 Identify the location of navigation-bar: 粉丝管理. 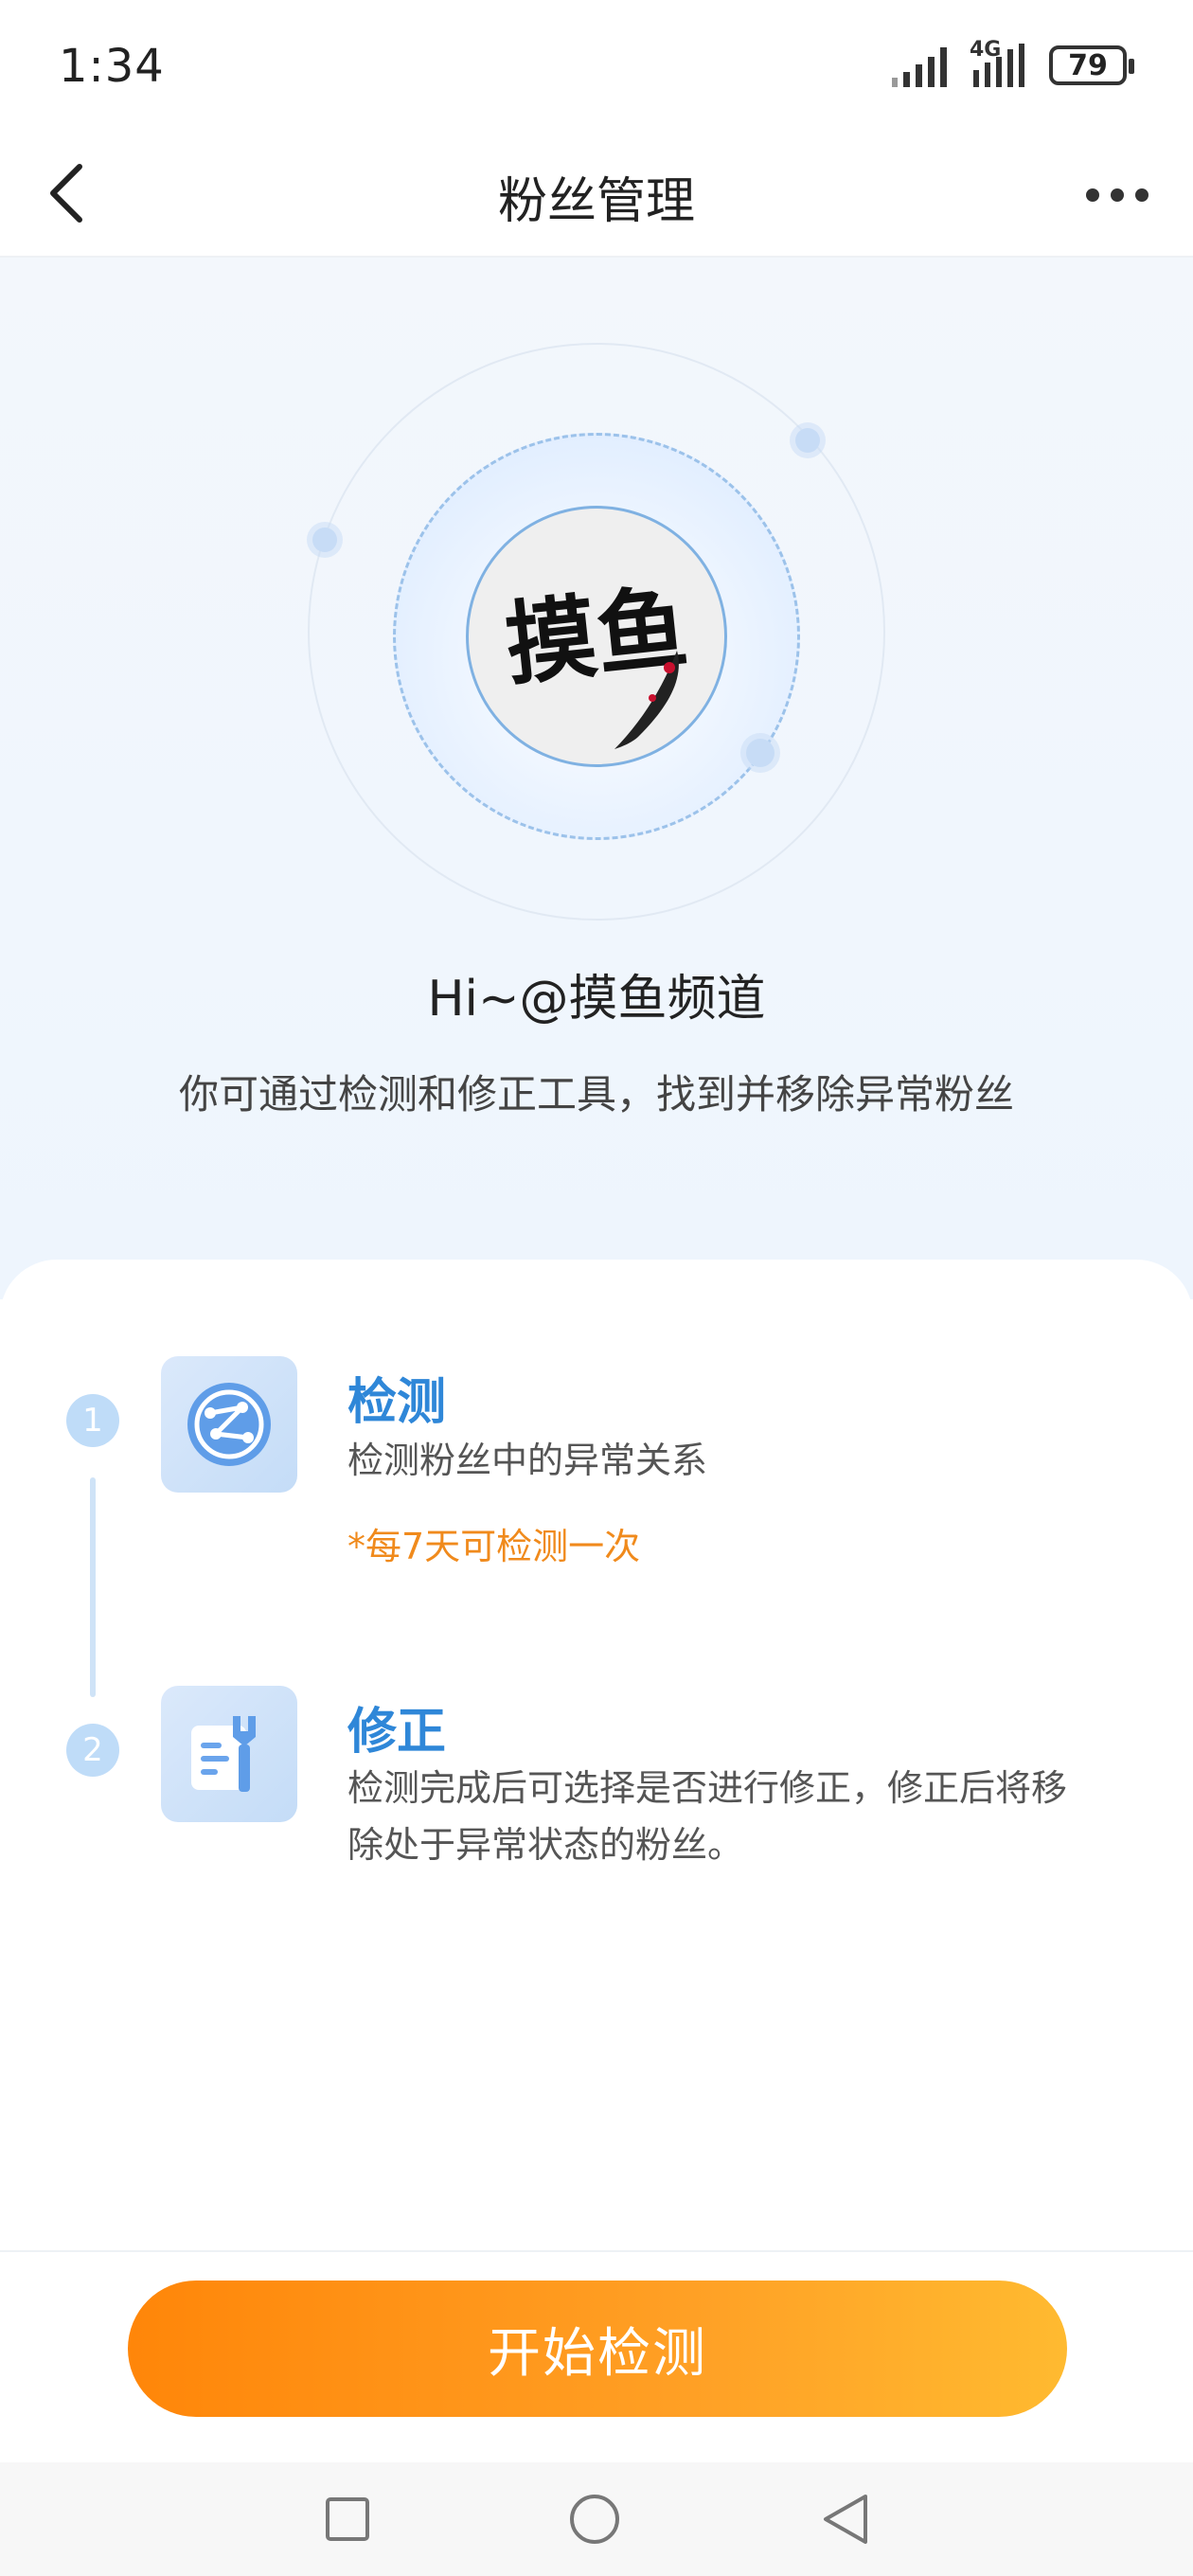
(596, 195).